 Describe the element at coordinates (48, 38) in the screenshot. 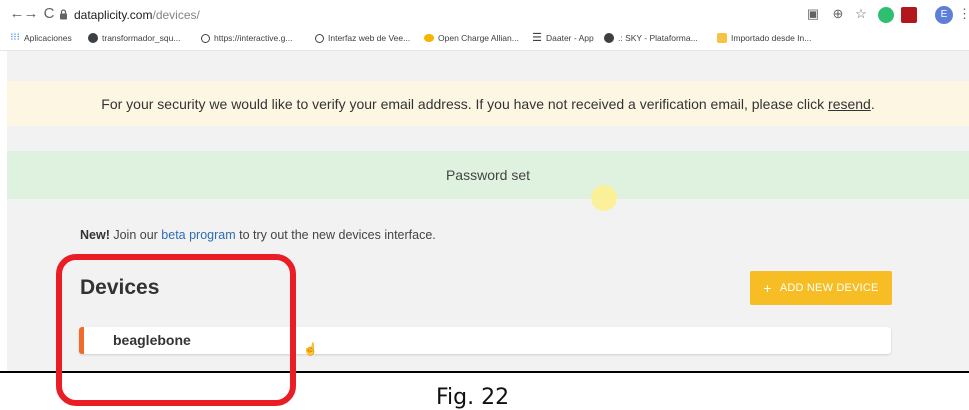

I see `bookmark-label: Aplicaciones` at that location.